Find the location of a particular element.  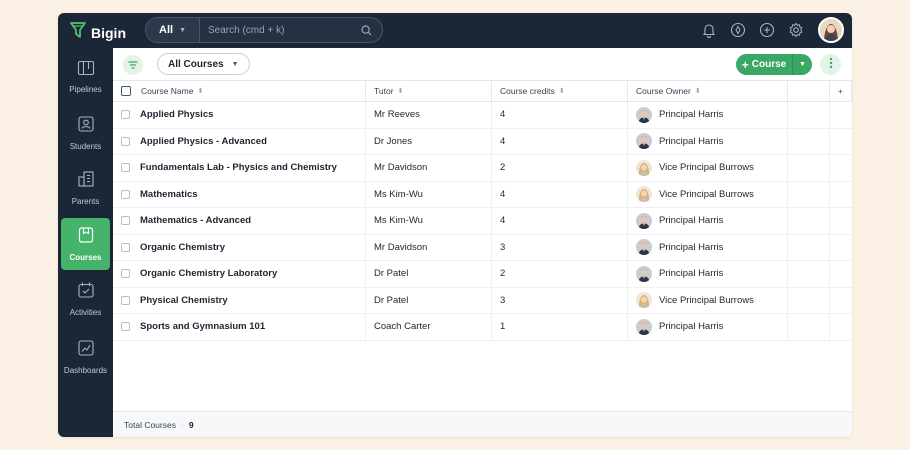

cell-course-name: Physical Chemistry is located at coordinates (239, 300).